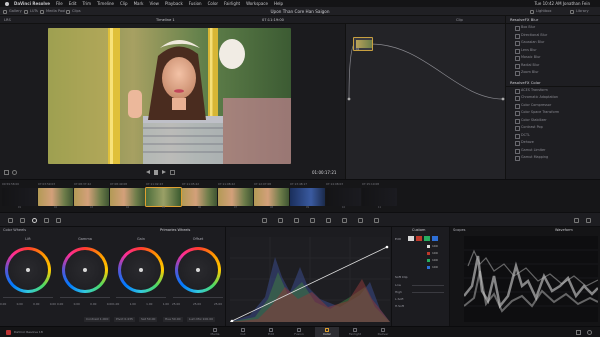 The height and width of the screenshot is (337, 600). I want to click on timeline-selector: Timeline 1, so click(165, 19).